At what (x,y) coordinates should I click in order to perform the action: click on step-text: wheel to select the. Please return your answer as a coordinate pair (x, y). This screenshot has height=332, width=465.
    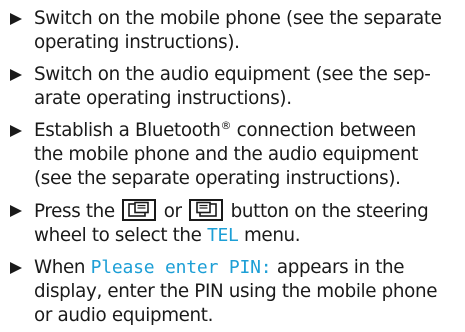
    Looking at the image, I should click on (121, 235).